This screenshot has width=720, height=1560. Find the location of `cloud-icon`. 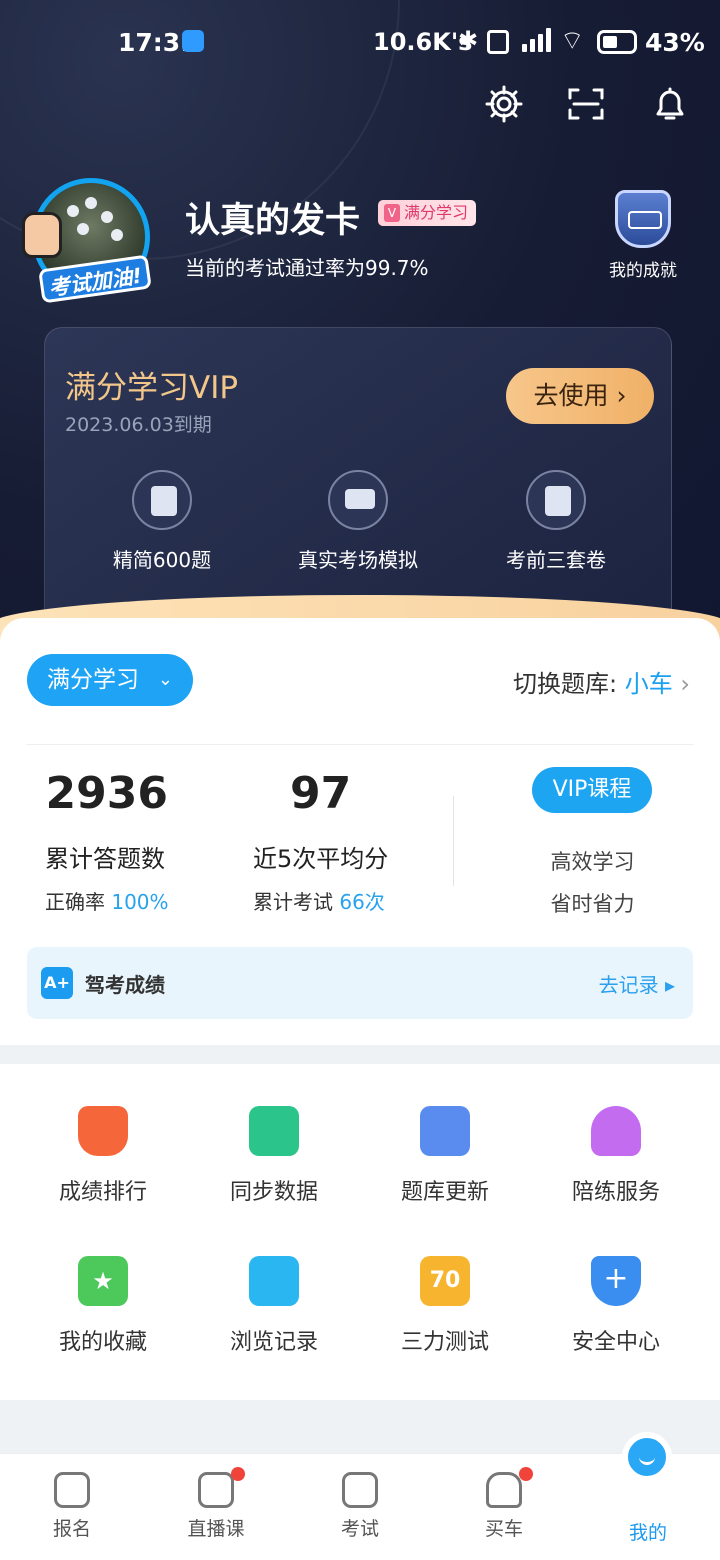

cloud-icon is located at coordinates (193, 41).